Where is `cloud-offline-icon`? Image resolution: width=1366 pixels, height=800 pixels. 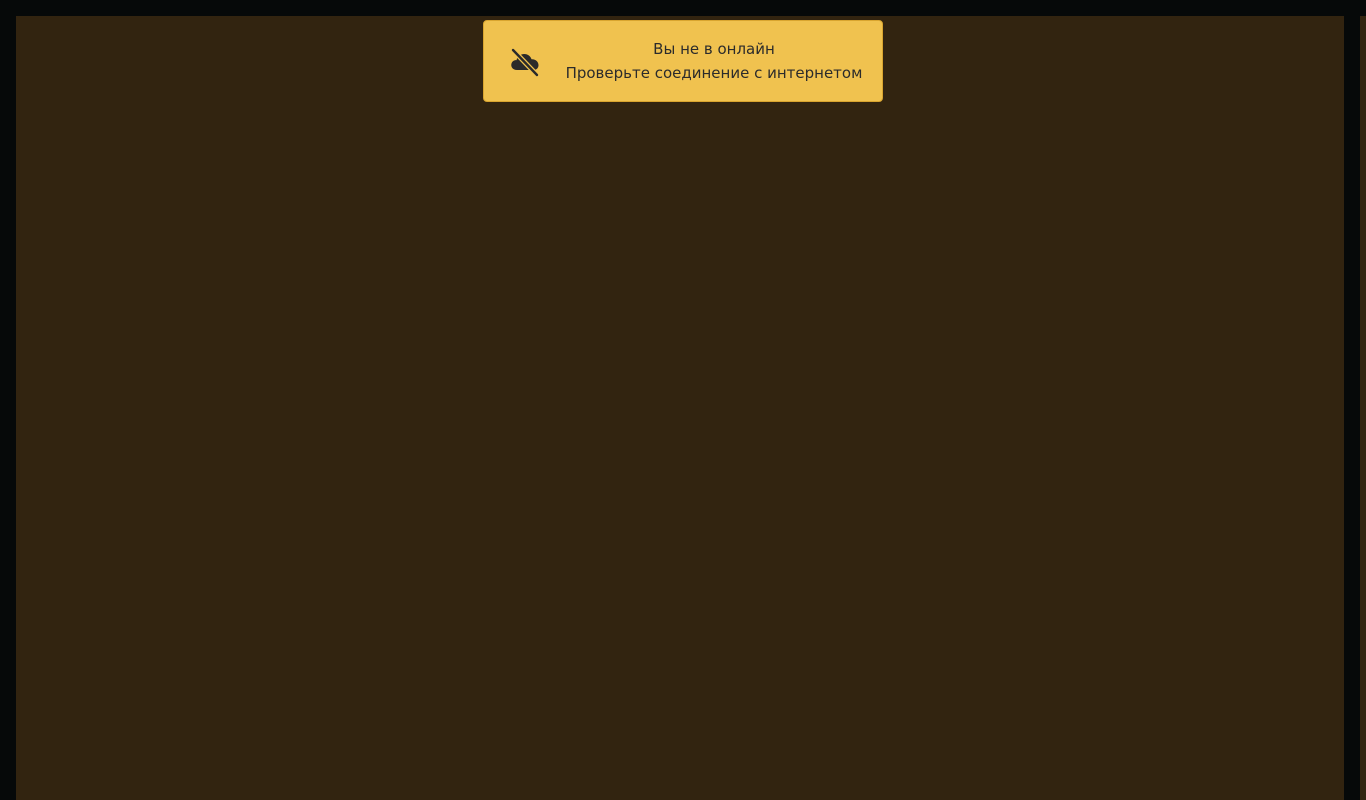
cloud-offline-icon is located at coordinates (525, 62).